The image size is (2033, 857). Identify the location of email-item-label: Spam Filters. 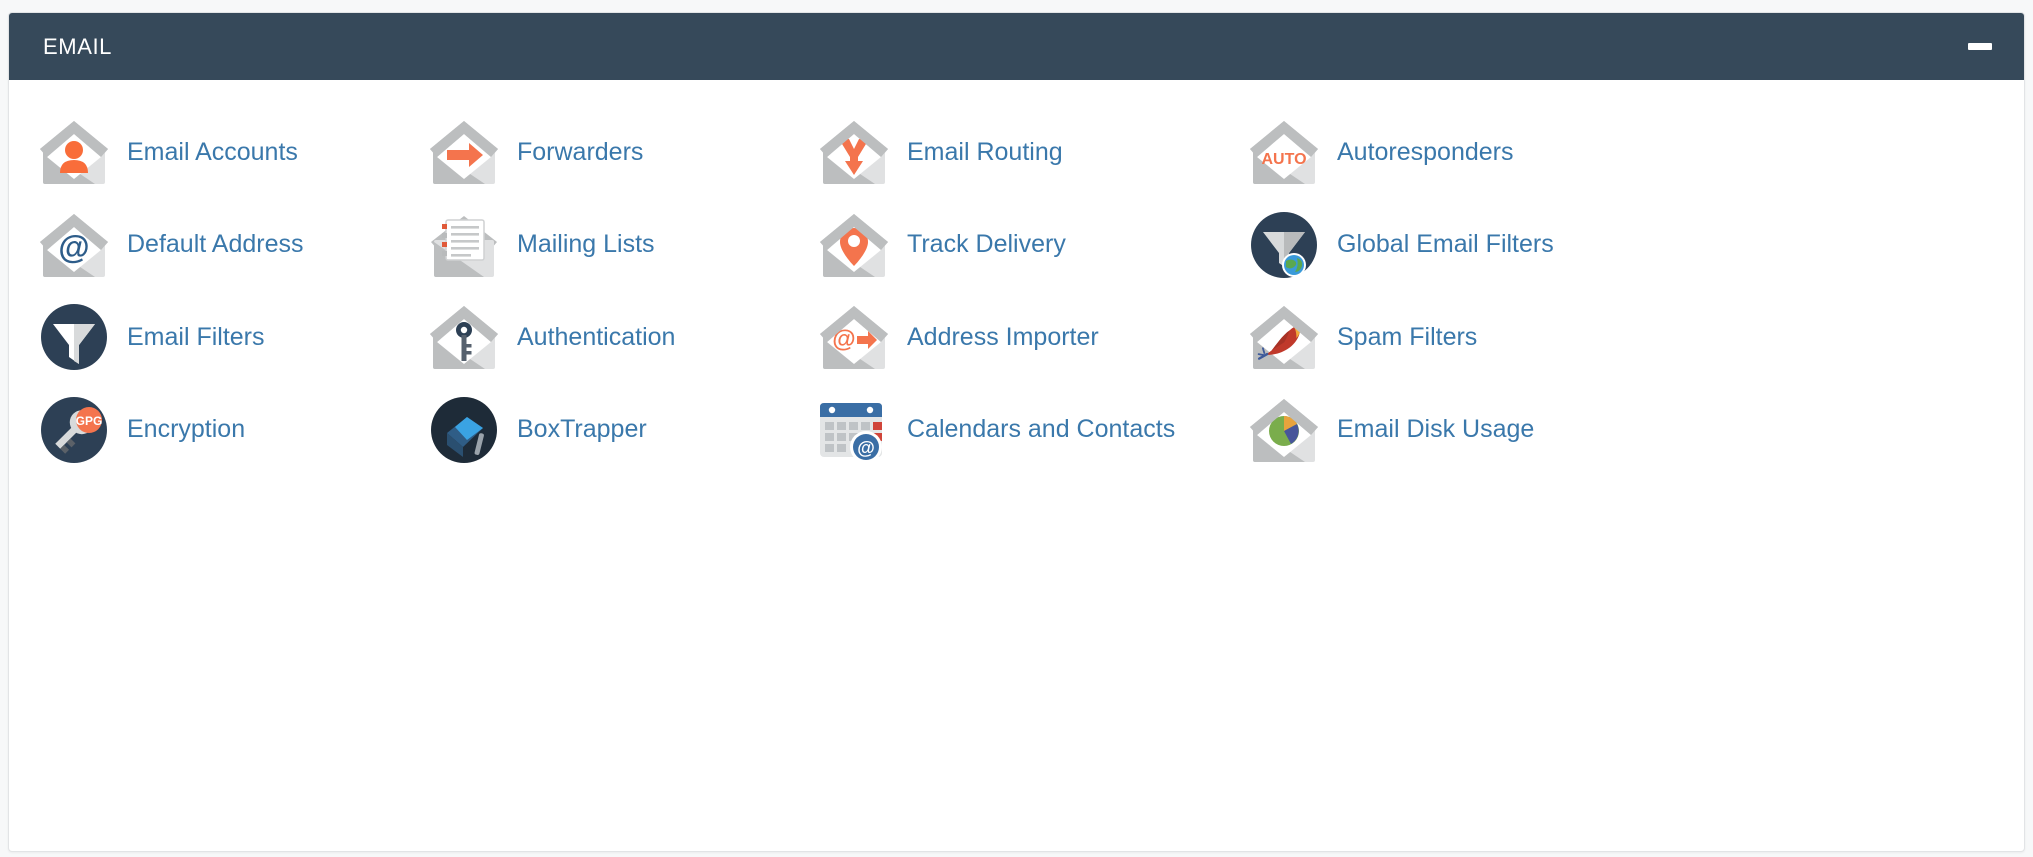
(1407, 336).